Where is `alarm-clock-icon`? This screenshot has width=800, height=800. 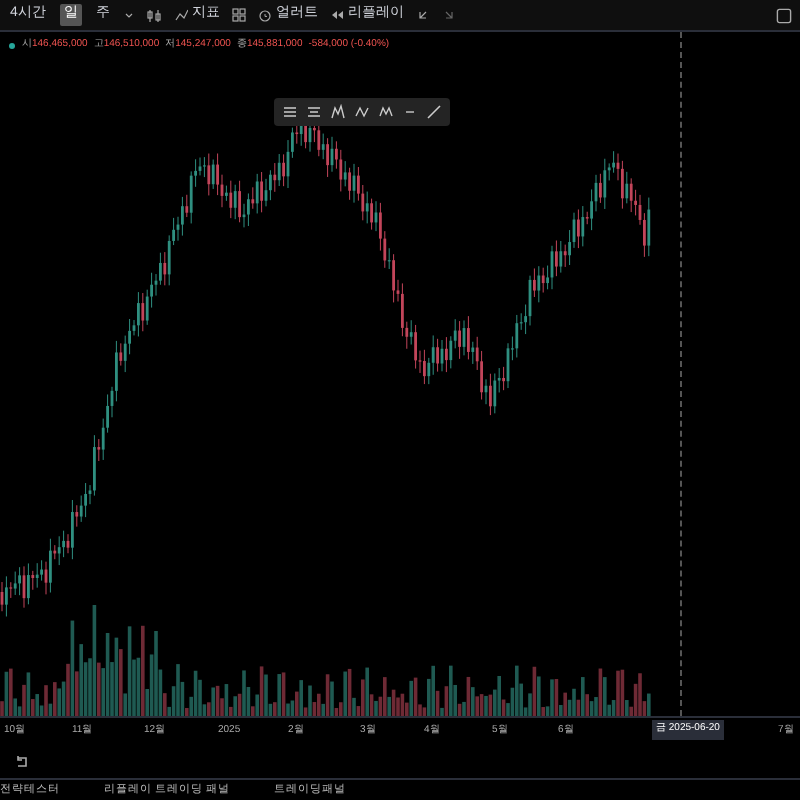
alarm-clock-icon is located at coordinates (264, 15).